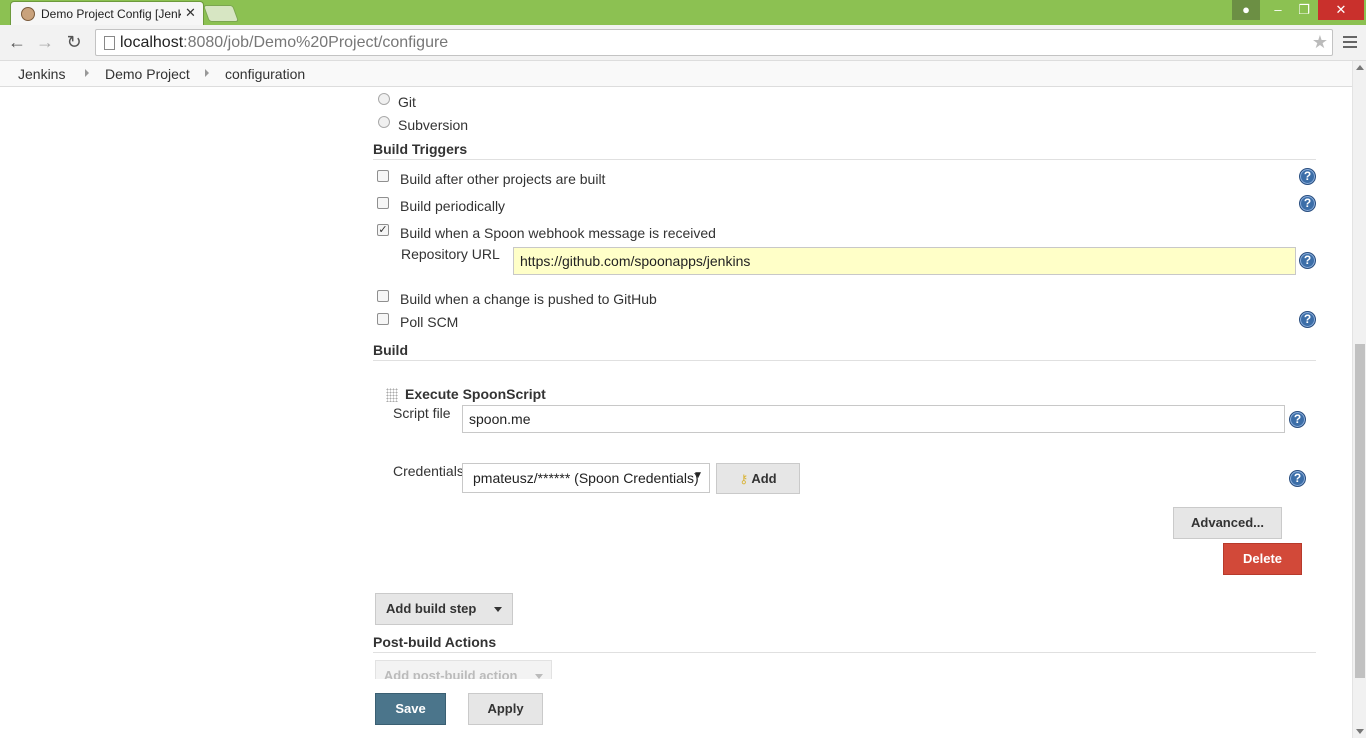 The image size is (1366, 738). Describe the element at coordinates (505, 709) in the screenshot. I see `apply-button: Apply` at that location.